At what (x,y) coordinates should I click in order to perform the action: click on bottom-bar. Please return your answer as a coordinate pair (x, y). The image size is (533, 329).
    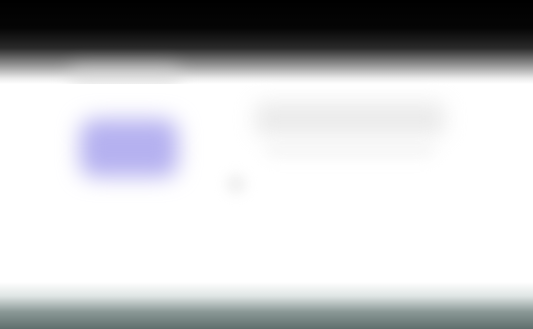
    Looking at the image, I should click on (266, 305).